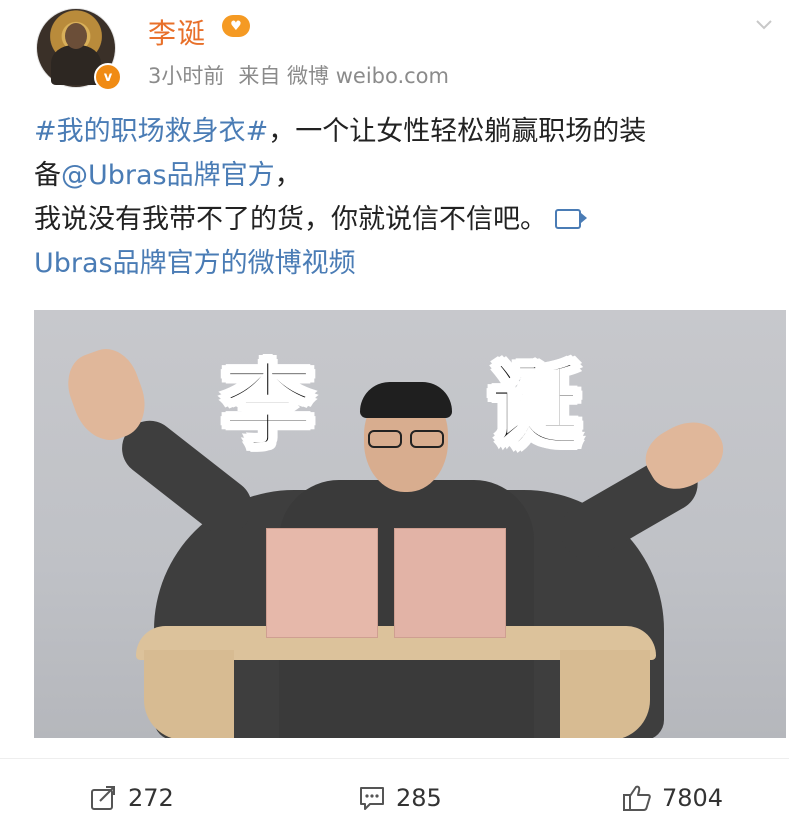  I want to click on chevron-down-icon, so click(764, 25).